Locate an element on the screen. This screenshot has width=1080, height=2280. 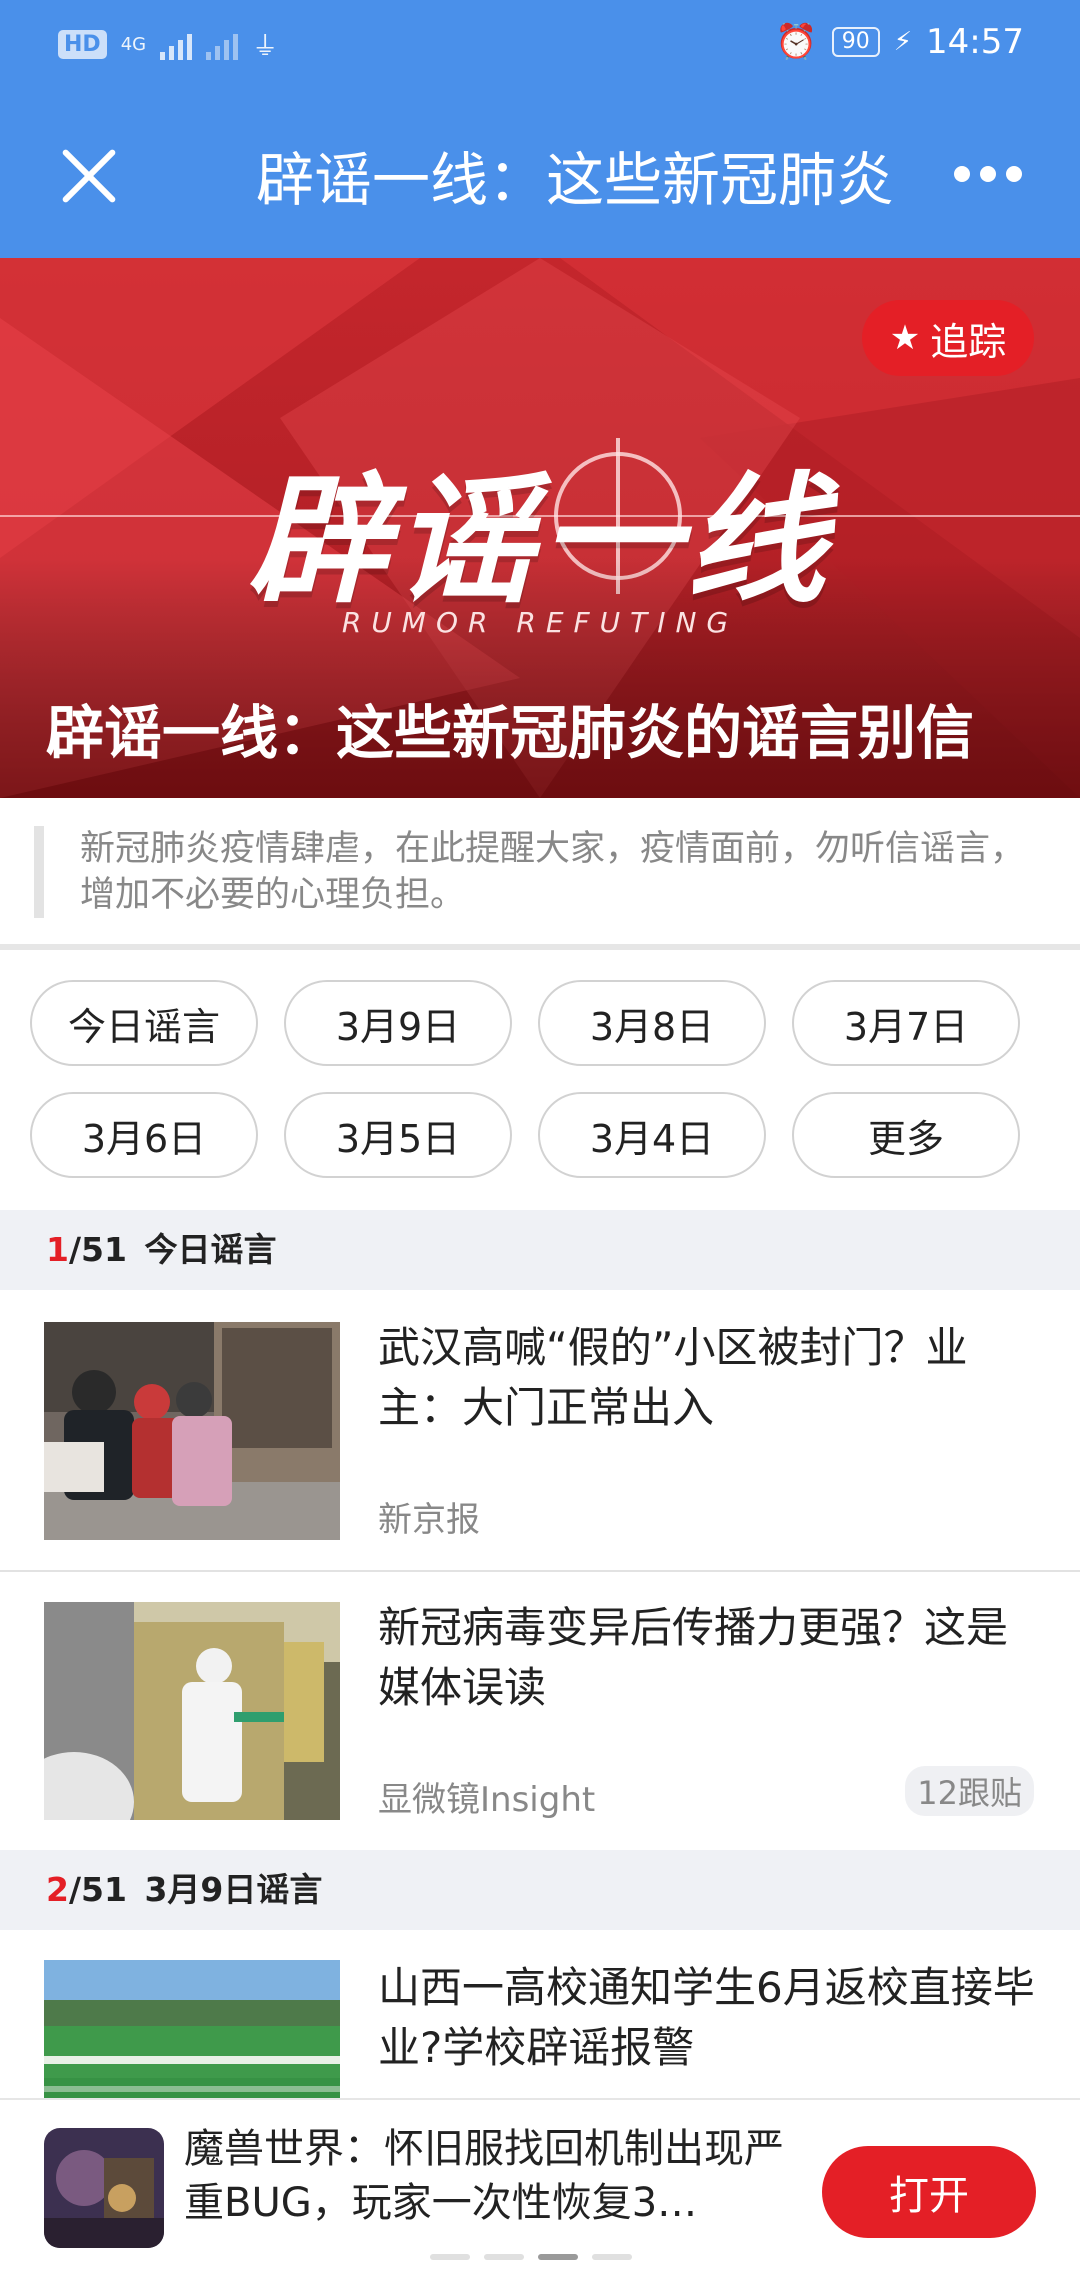
battery-icon: 90 is located at coordinates (855, 42).